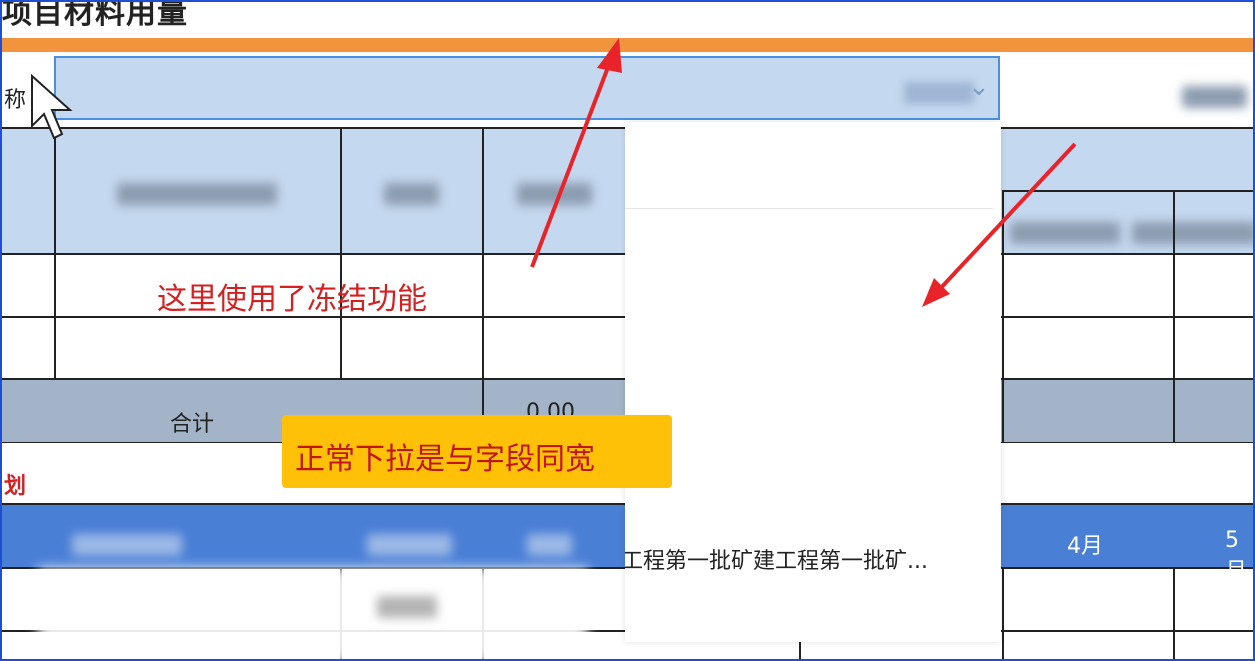 This screenshot has height=661, width=1255. I want to click on mouse-cursor-icon, so click(52, 106).